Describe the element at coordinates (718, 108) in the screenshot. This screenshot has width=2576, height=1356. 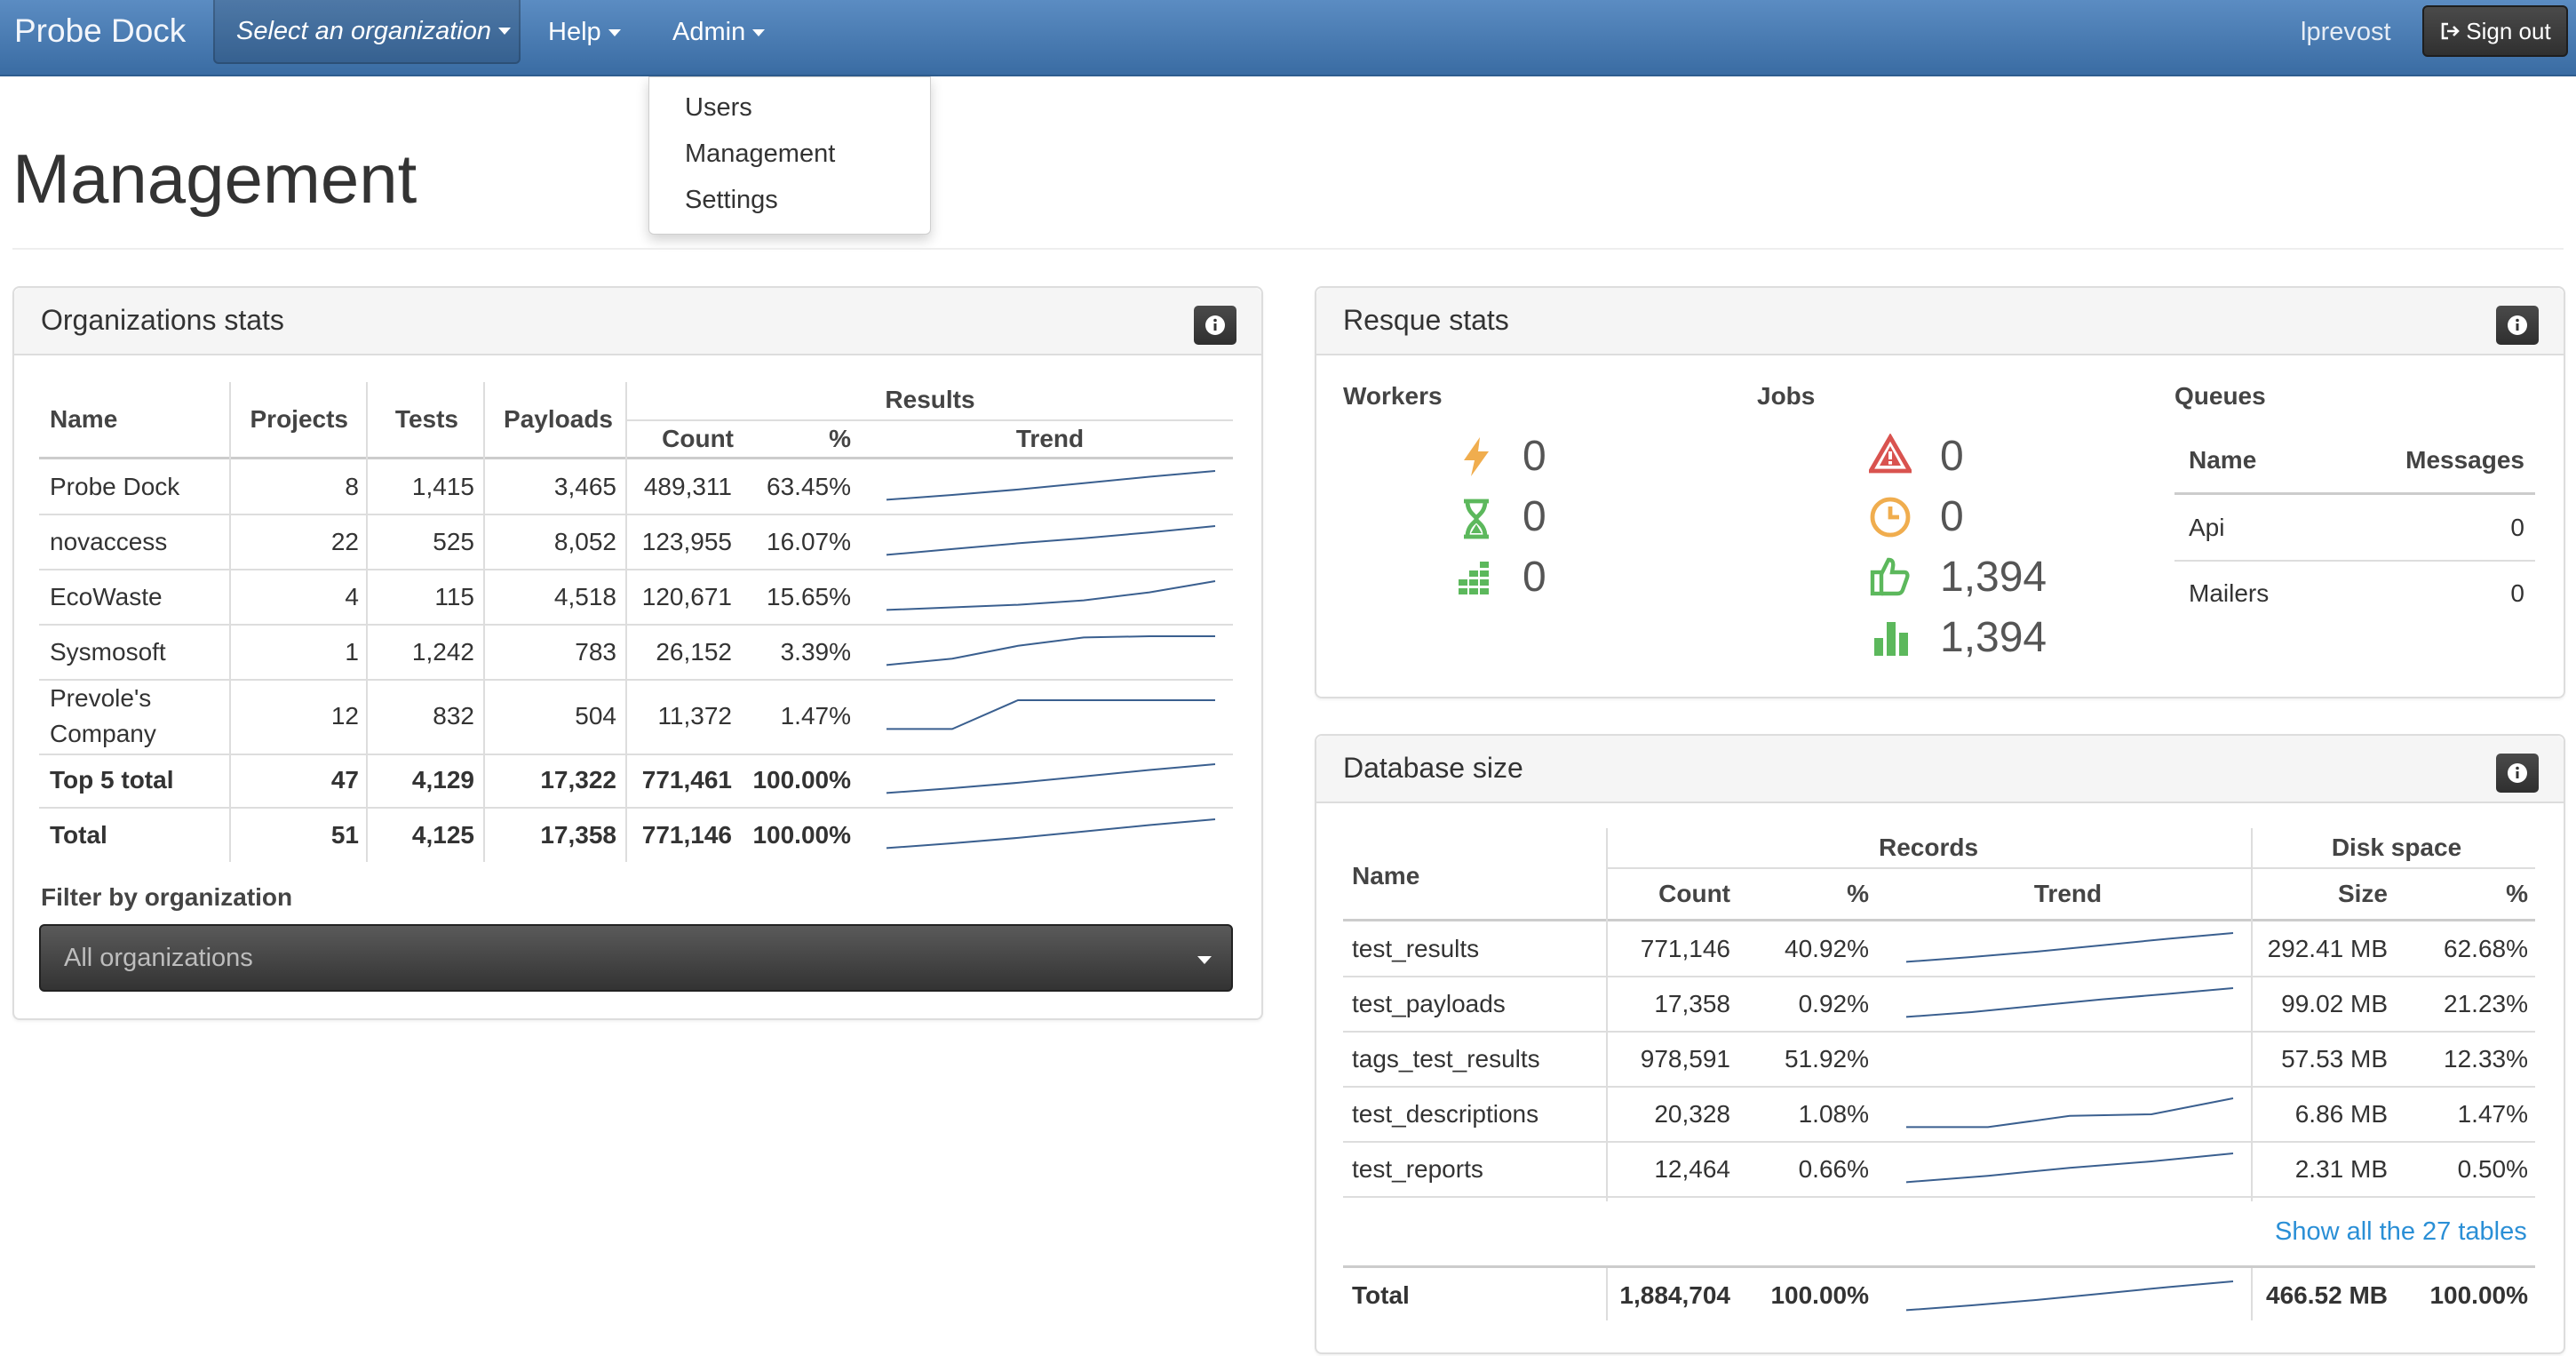
I see `menu-item-users: Users` at that location.